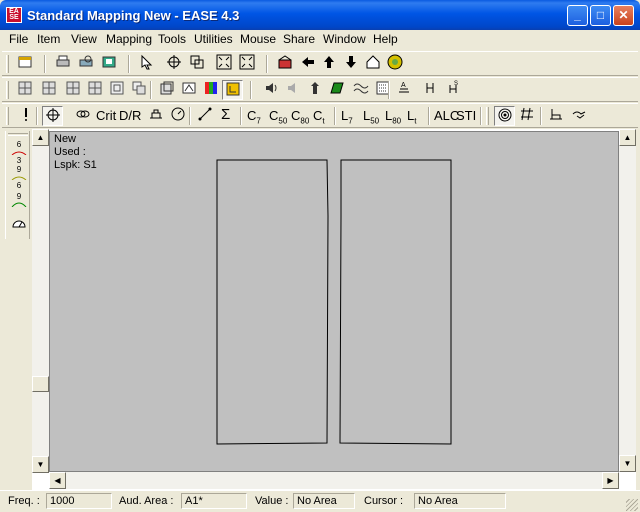 The width and height of the screenshot is (640, 512). I want to click on window-list-icon, so click(24, 64).